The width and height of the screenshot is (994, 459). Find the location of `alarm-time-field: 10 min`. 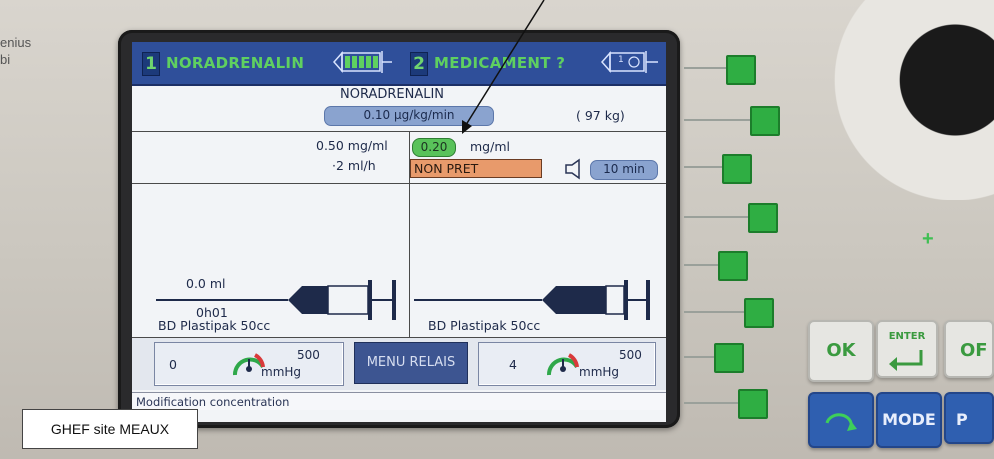

alarm-time-field: 10 min is located at coordinates (624, 170).